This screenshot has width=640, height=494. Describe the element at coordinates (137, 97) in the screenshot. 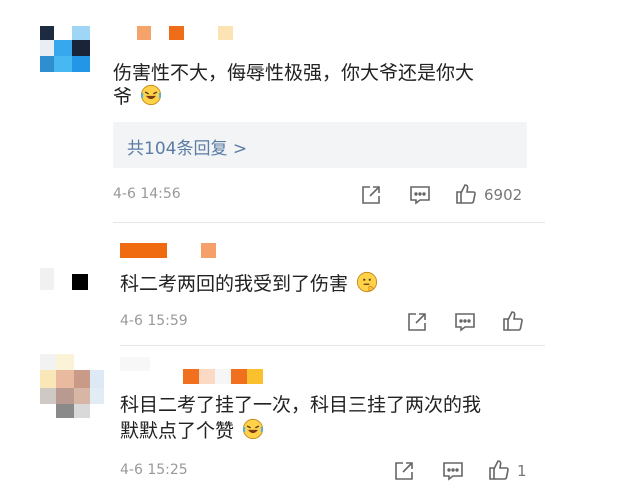

I see `comment-text: 爷` at that location.